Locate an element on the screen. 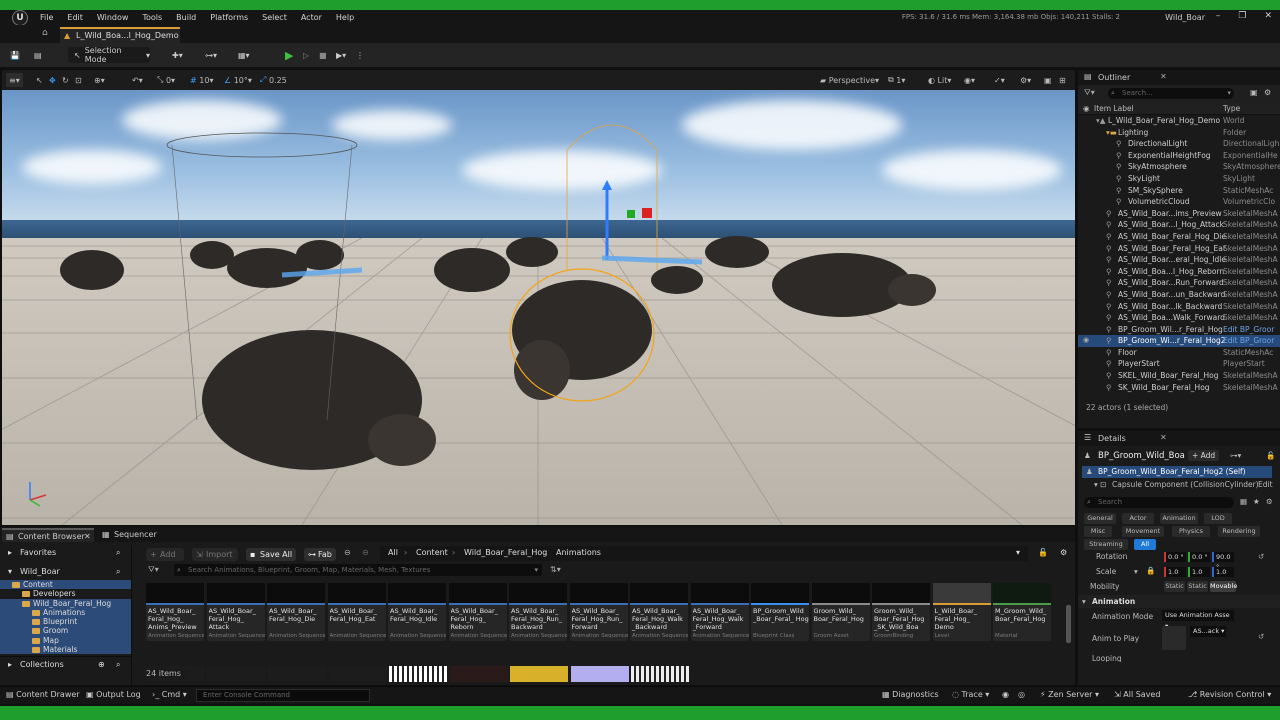 The width and height of the screenshot is (1280, 720). content-drawer-button: ▤ Content Drawer is located at coordinates (43, 694).